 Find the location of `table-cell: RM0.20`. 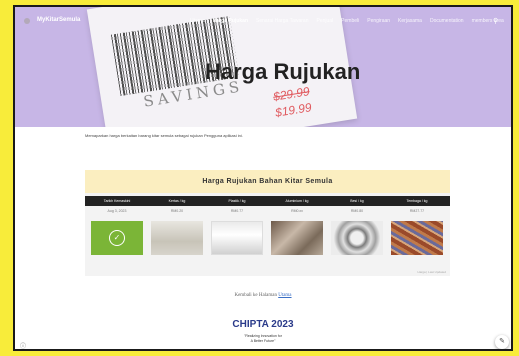

table-cell: RM0.20 is located at coordinates (177, 211).